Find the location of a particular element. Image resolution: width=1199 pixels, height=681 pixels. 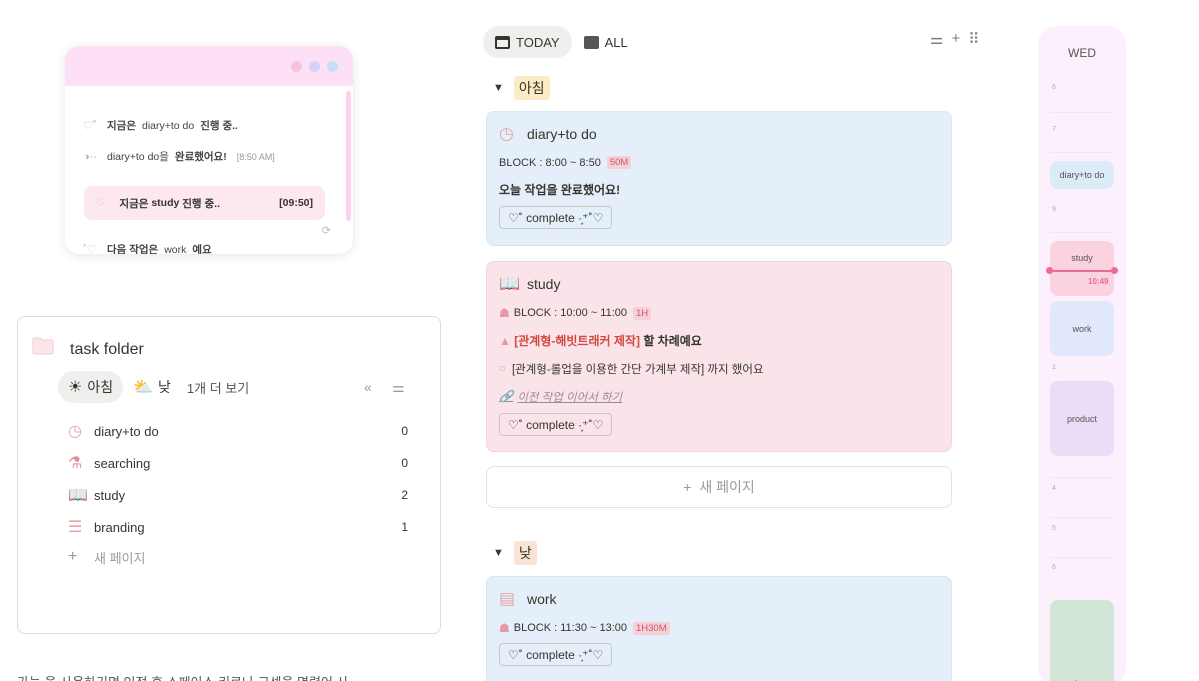

widget-scrollbar is located at coordinates (348, 156).